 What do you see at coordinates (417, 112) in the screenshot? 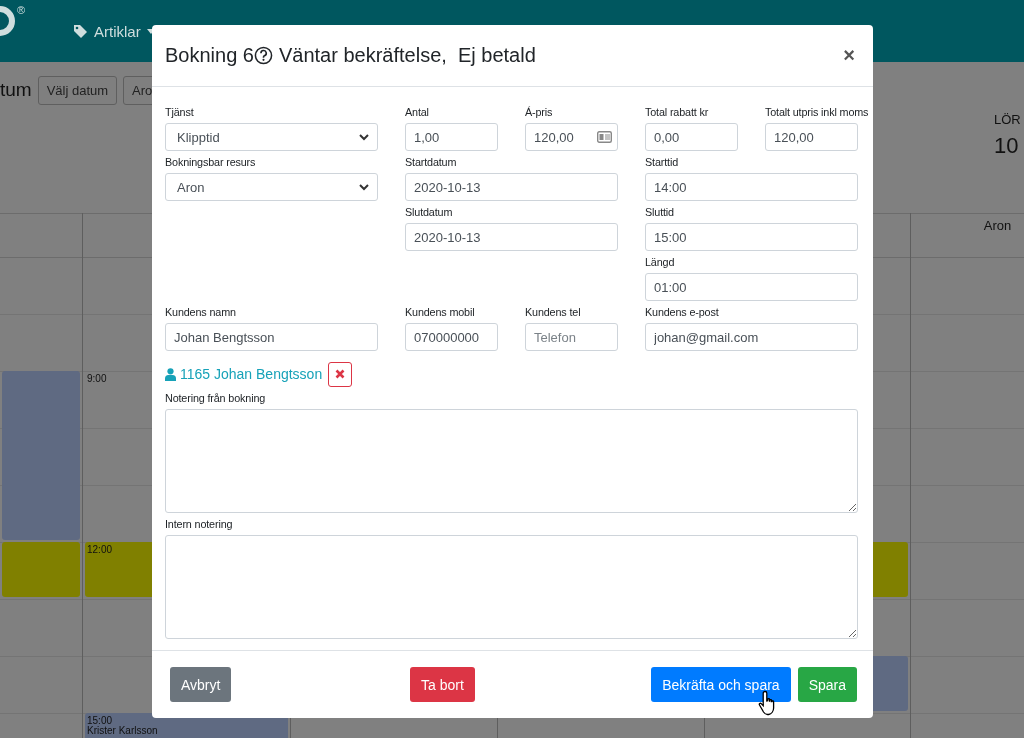
I see `field-label: Antal` at bounding box center [417, 112].